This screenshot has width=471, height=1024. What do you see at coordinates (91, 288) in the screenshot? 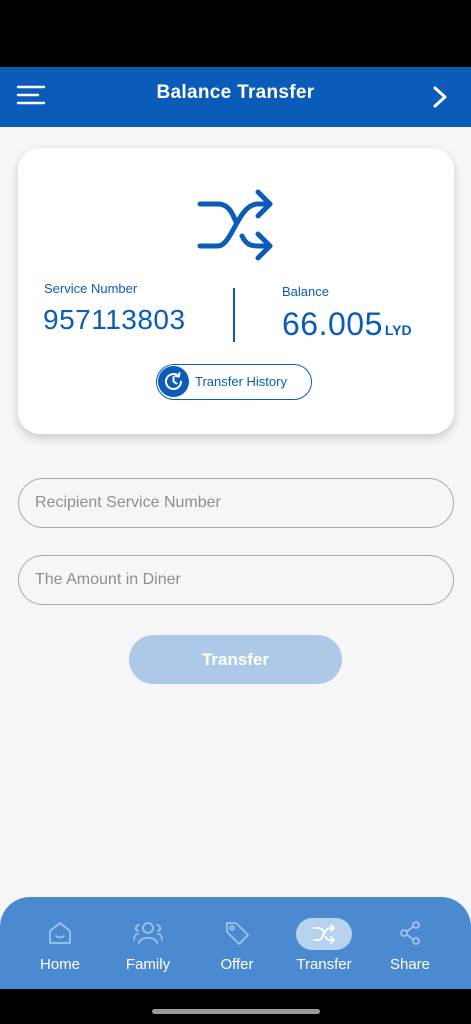
I see `service-number-label: Service Number` at bounding box center [91, 288].